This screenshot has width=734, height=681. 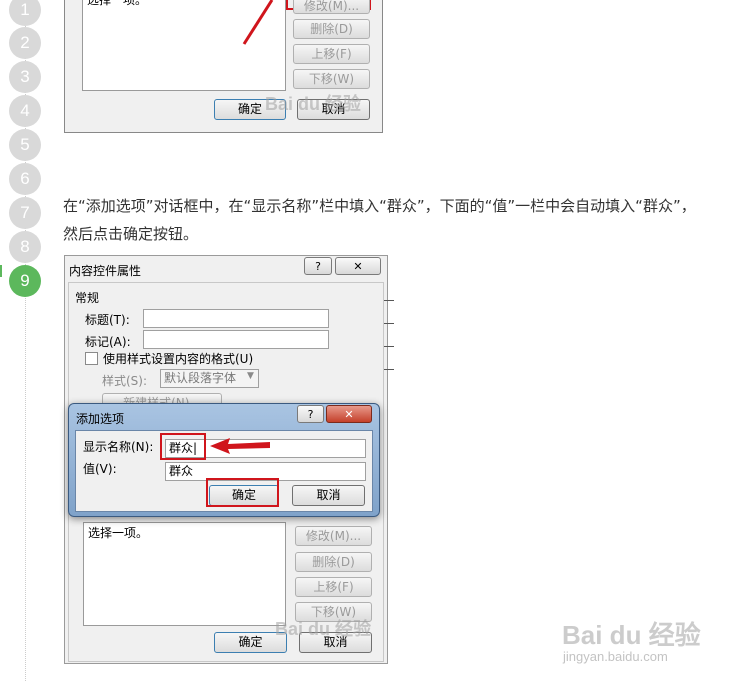 What do you see at coordinates (25, 43) in the screenshot?
I see `step-2: 2` at bounding box center [25, 43].